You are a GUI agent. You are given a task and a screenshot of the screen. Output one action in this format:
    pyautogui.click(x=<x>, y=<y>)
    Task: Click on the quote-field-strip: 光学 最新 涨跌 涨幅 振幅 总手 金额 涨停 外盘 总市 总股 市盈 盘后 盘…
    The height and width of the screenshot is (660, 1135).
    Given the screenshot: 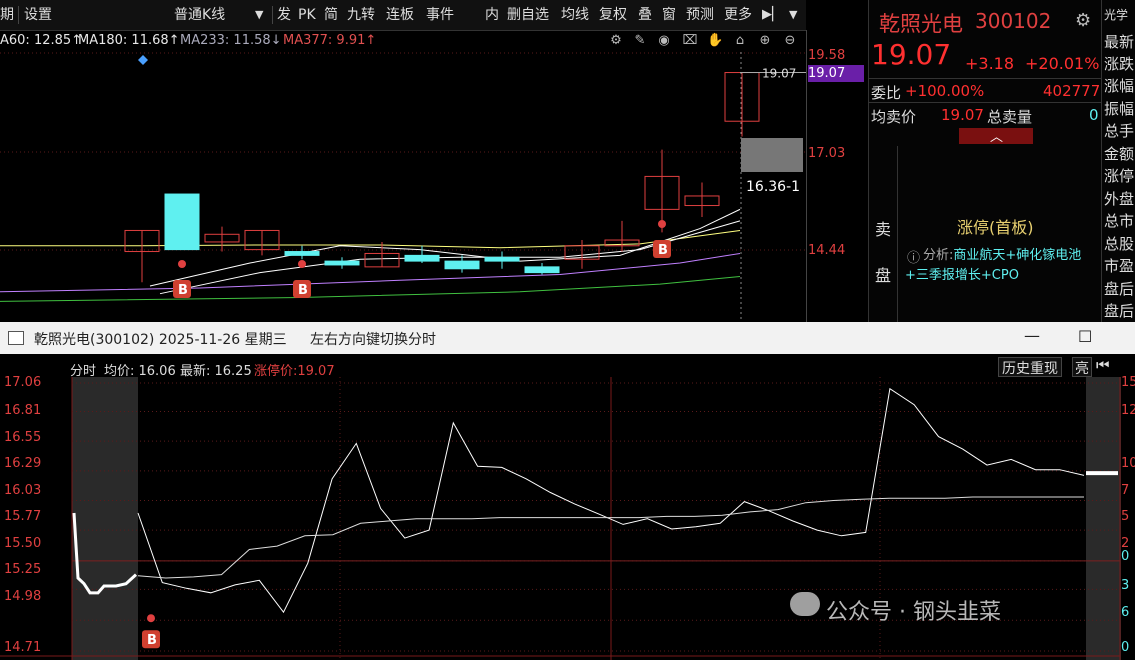 What is the action you would take?
    pyautogui.click(x=1118, y=161)
    